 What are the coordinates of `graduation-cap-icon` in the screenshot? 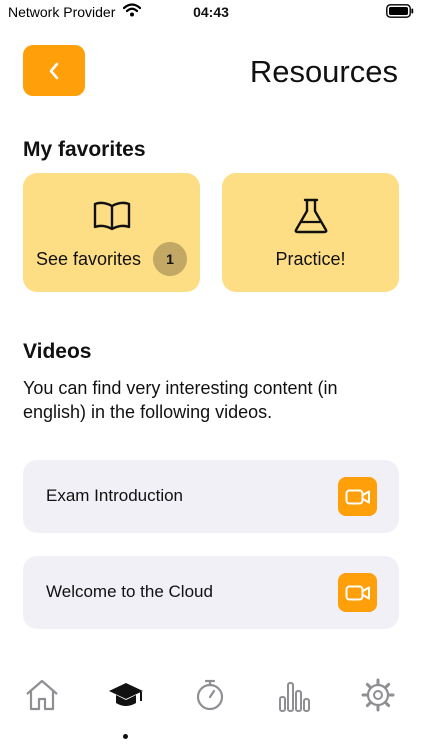 It's located at (126, 694).